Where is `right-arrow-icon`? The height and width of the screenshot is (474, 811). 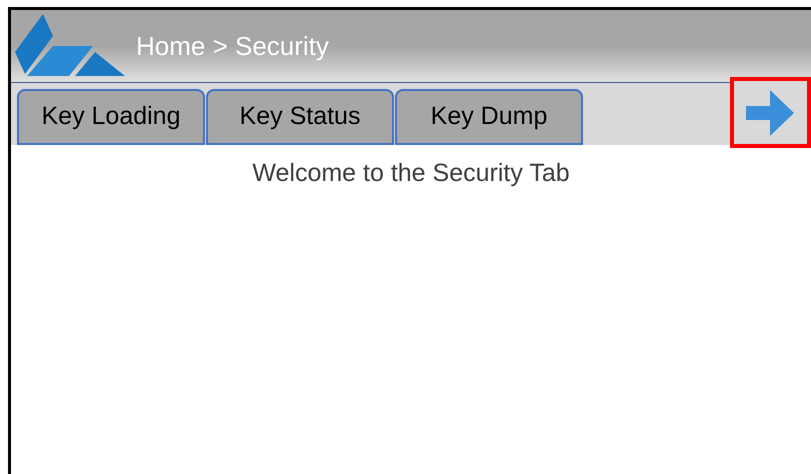 right-arrow-icon is located at coordinates (771, 113).